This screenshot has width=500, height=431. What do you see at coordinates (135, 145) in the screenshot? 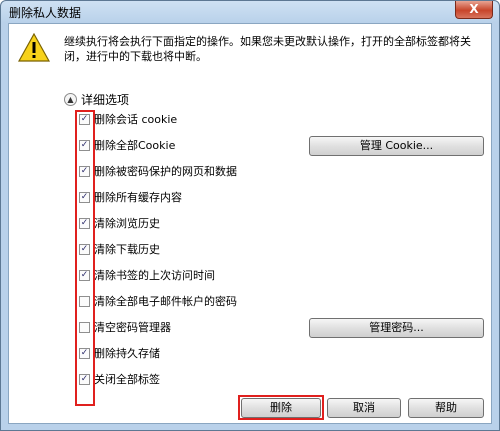
I see `option-label: 删除全部Cookie` at bounding box center [135, 145].